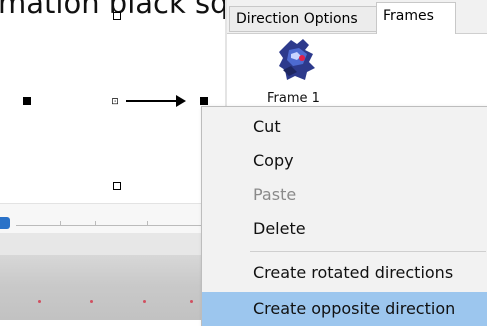 This screenshot has width=487, height=326. Describe the element at coordinates (368, 251) in the screenshot. I see `menu-separator` at that location.